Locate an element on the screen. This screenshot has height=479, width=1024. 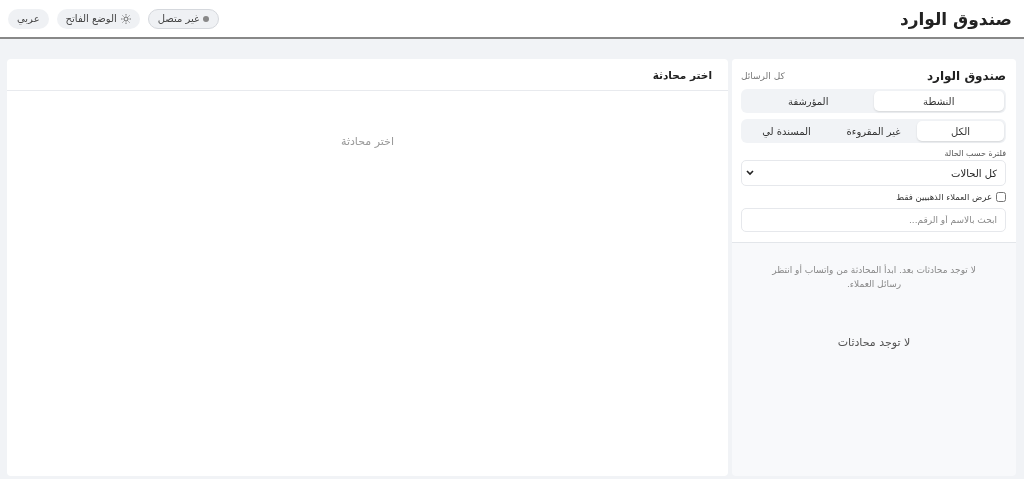
tab: المؤرشفة is located at coordinates (808, 101).